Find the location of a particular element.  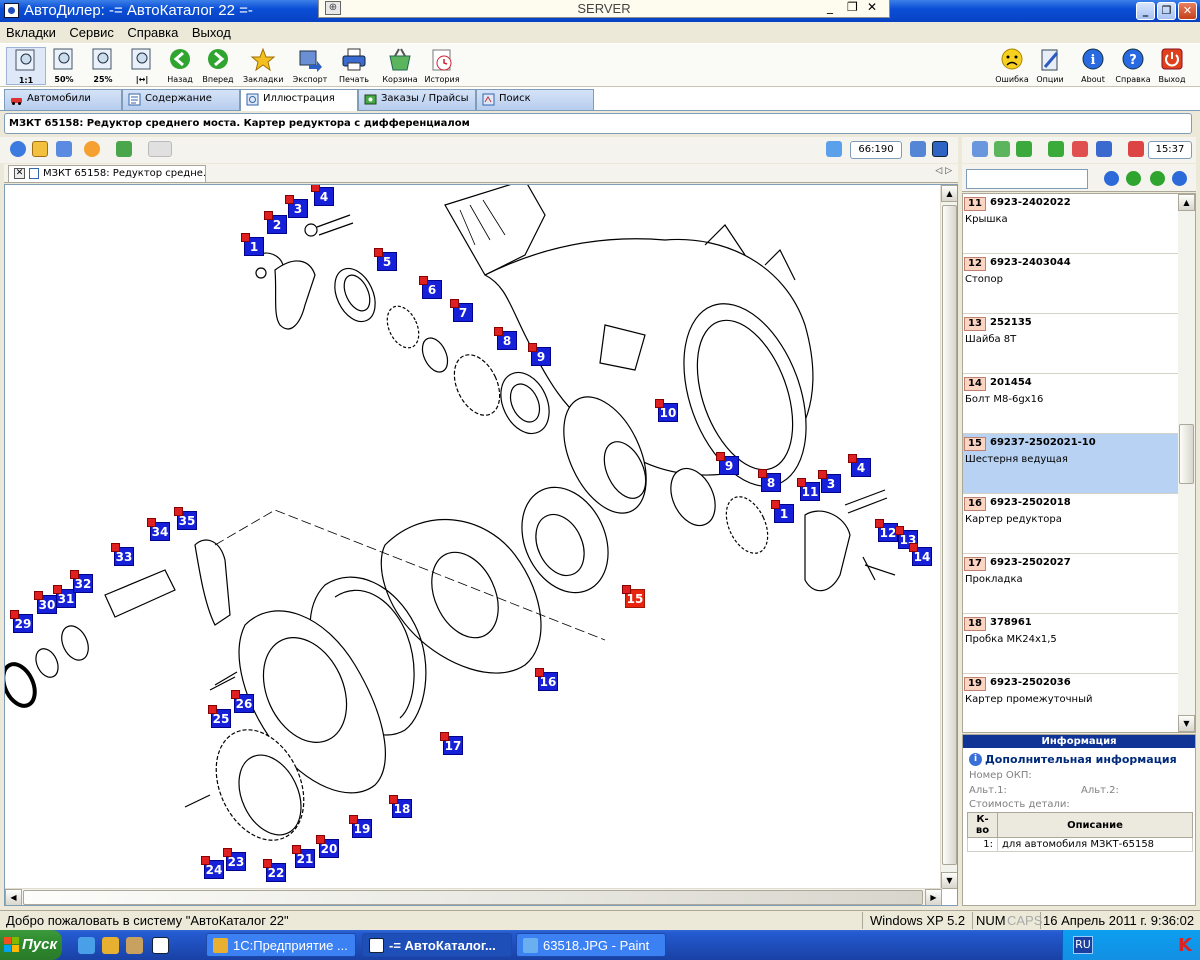

next-record-icon is located at coordinates (1157, 178).